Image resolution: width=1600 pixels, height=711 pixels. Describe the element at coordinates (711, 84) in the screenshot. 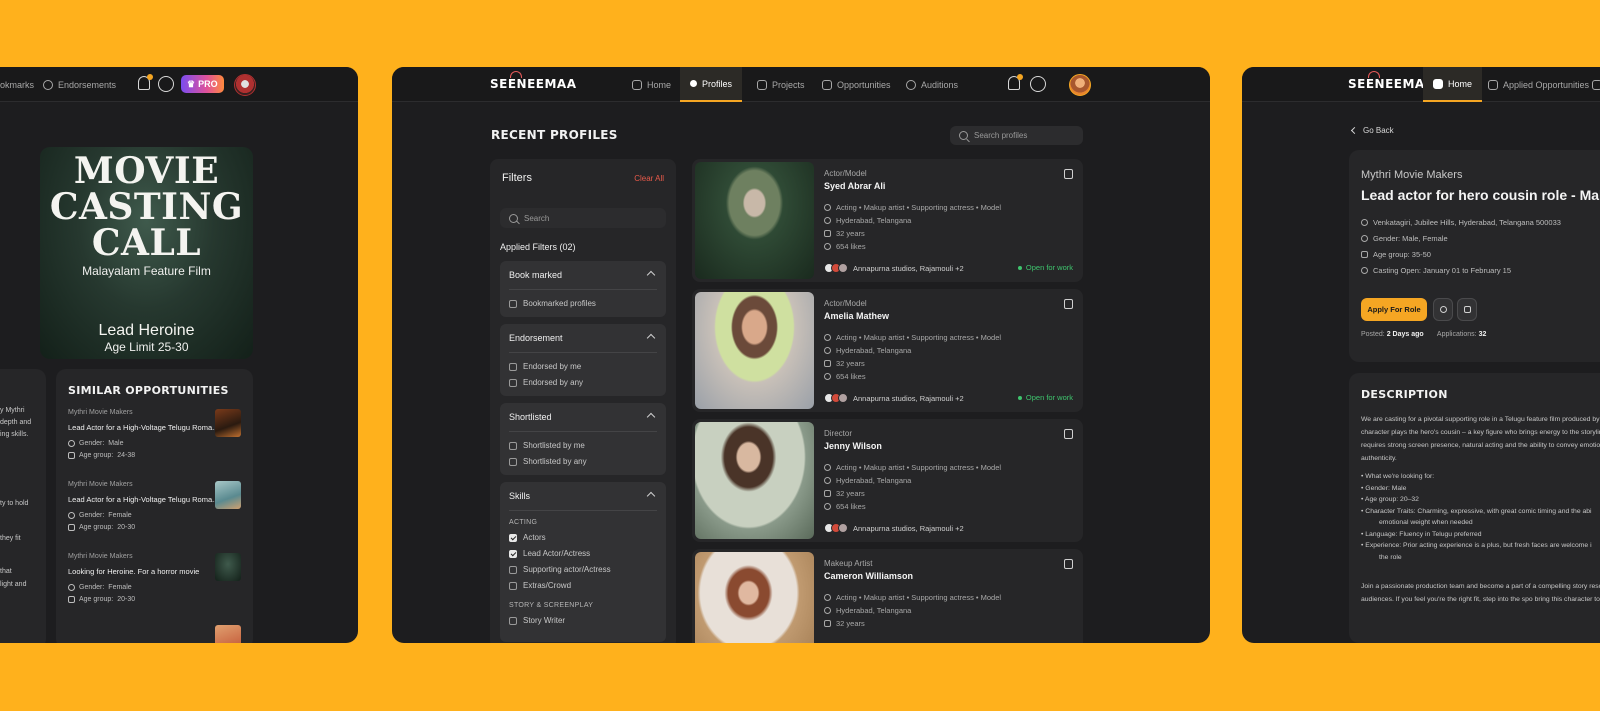

I see `nav-profiles: Profiles` at that location.